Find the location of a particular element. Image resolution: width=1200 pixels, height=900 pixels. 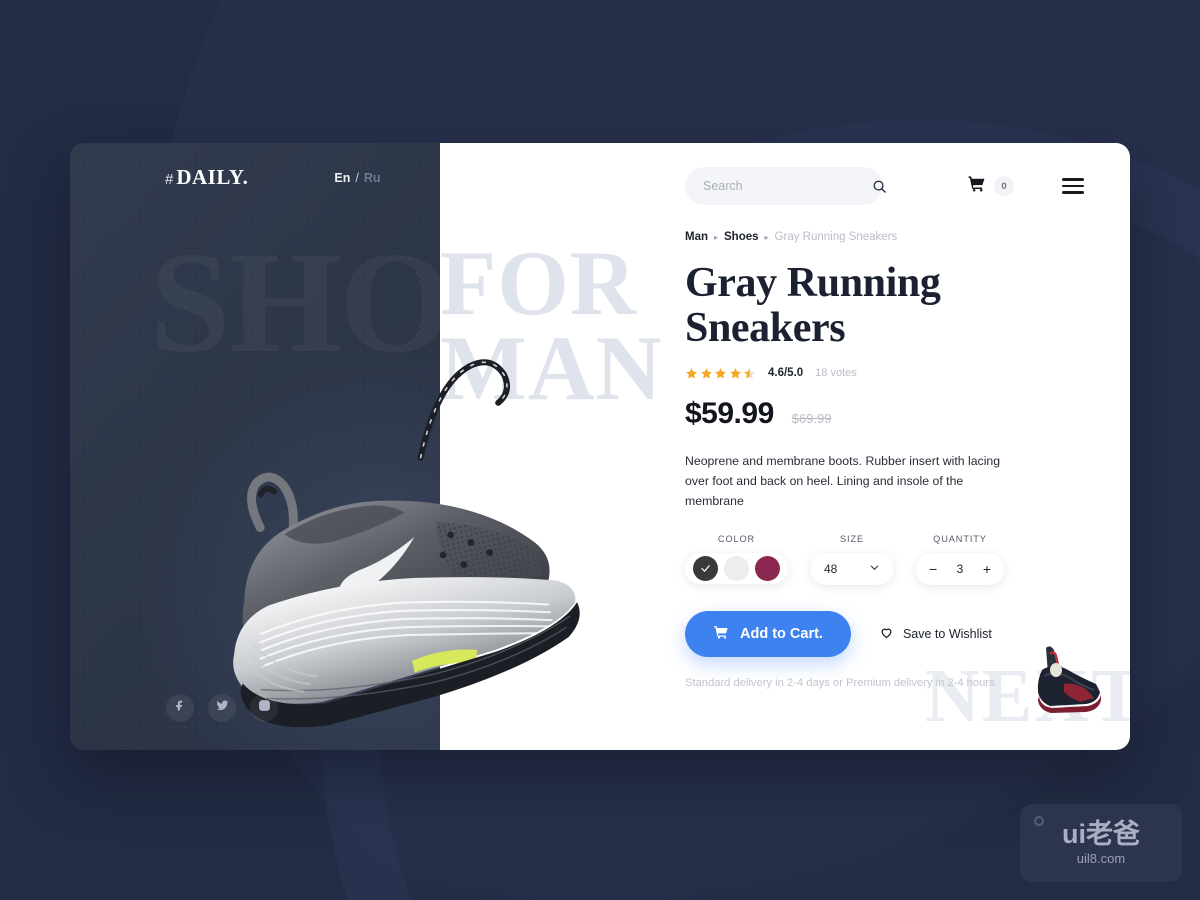

instagram-icon is located at coordinates (264, 708).